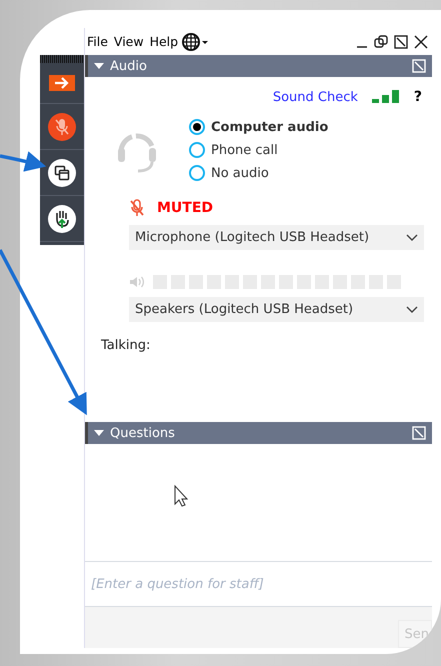  Describe the element at coordinates (258, 173) in the screenshot. I see `radio-option: No audio` at that location.